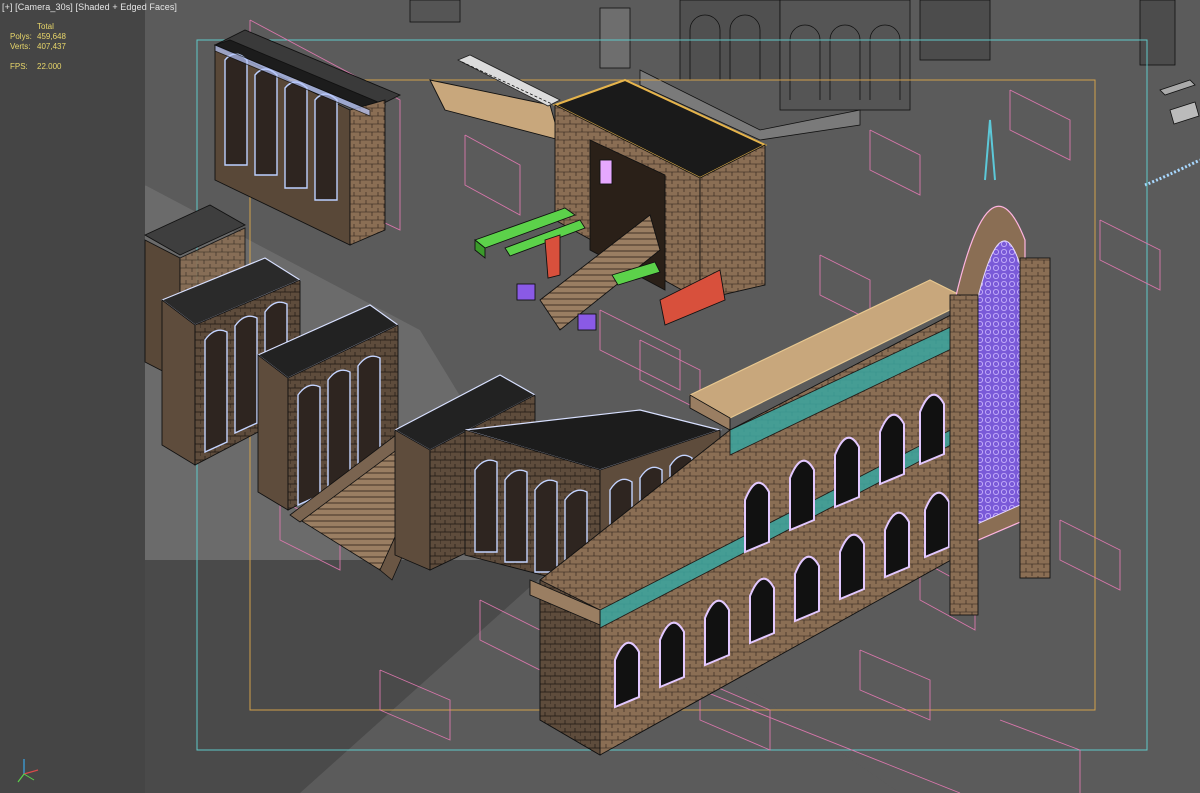 The width and height of the screenshot is (1200, 793). I want to click on polys-label: Polys:, so click(21, 36).